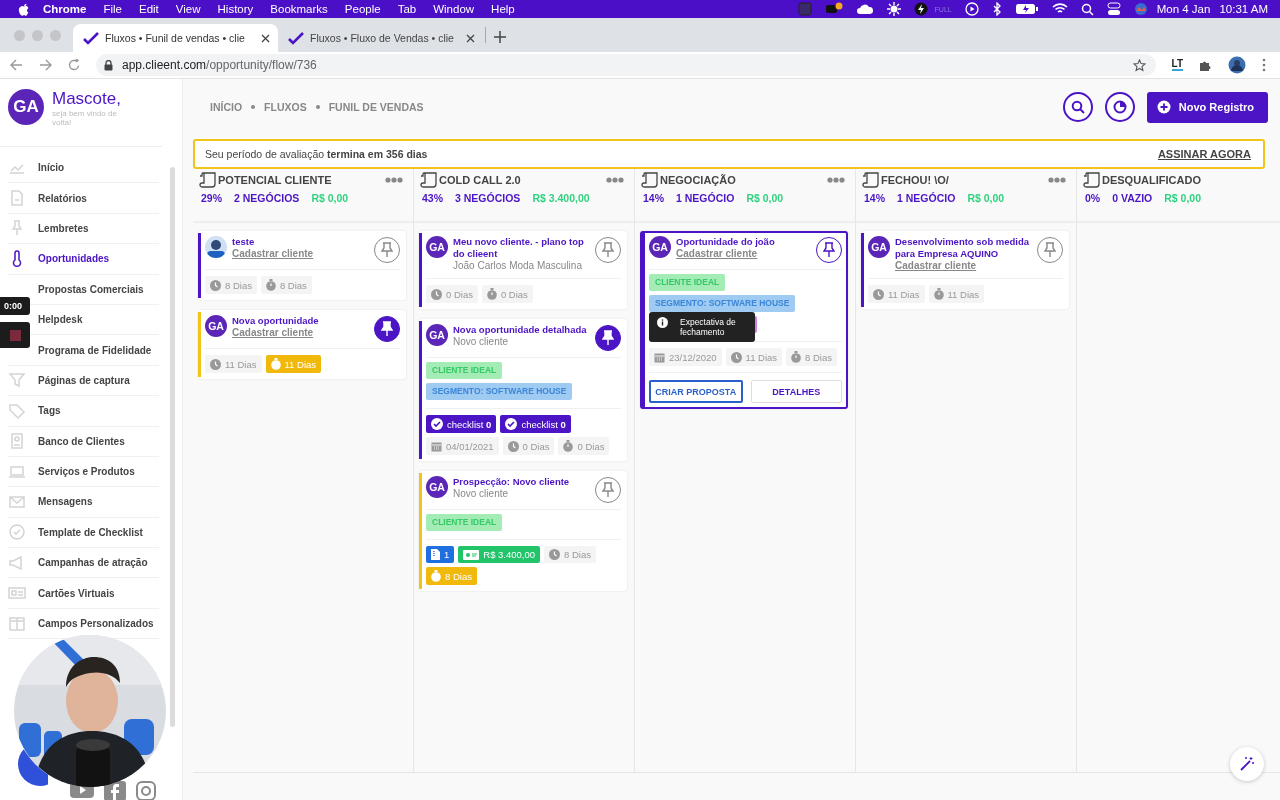 This screenshot has width=1280, height=800. I want to click on nav-item: Helpdesk, so click(60, 320).